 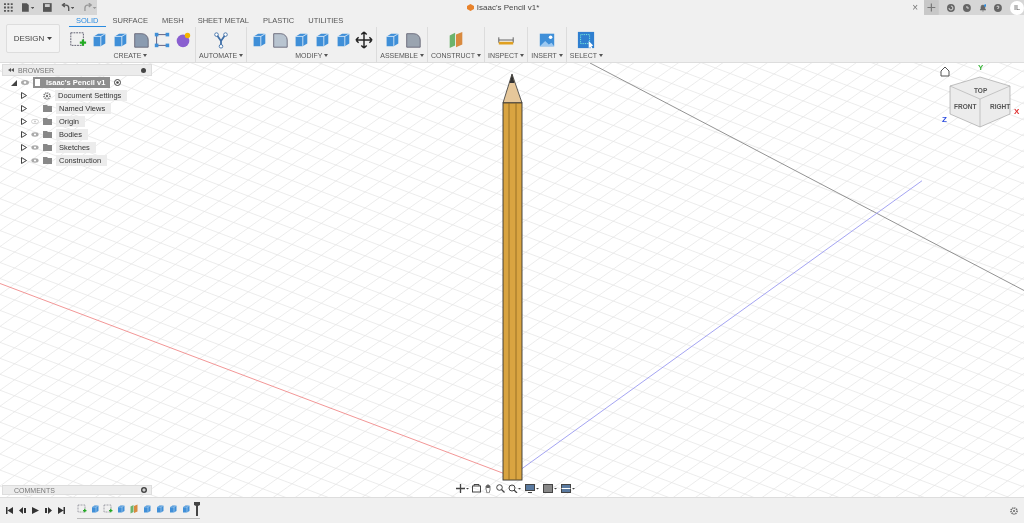 I want to click on timeline-marker-icon, so click(x=197, y=509).